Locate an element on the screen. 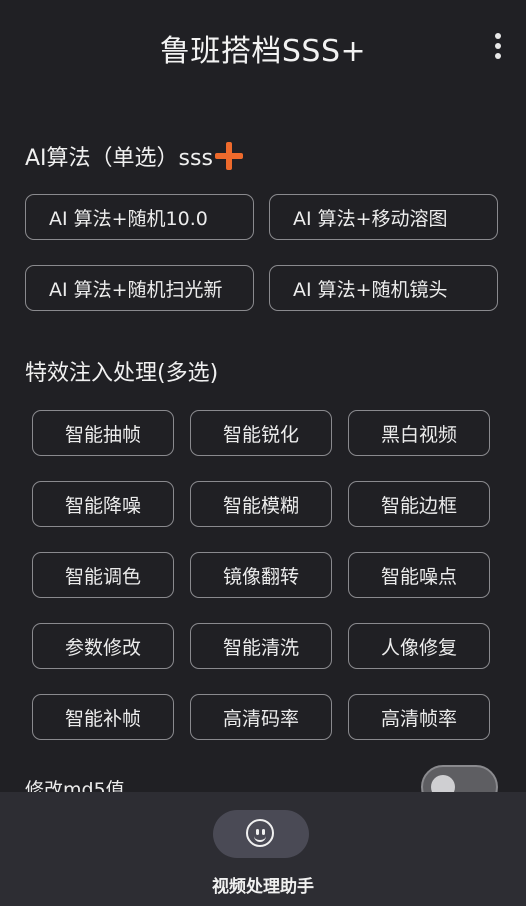 The height and width of the screenshot is (906, 526). plus-icon is located at coordinates (228, 156).